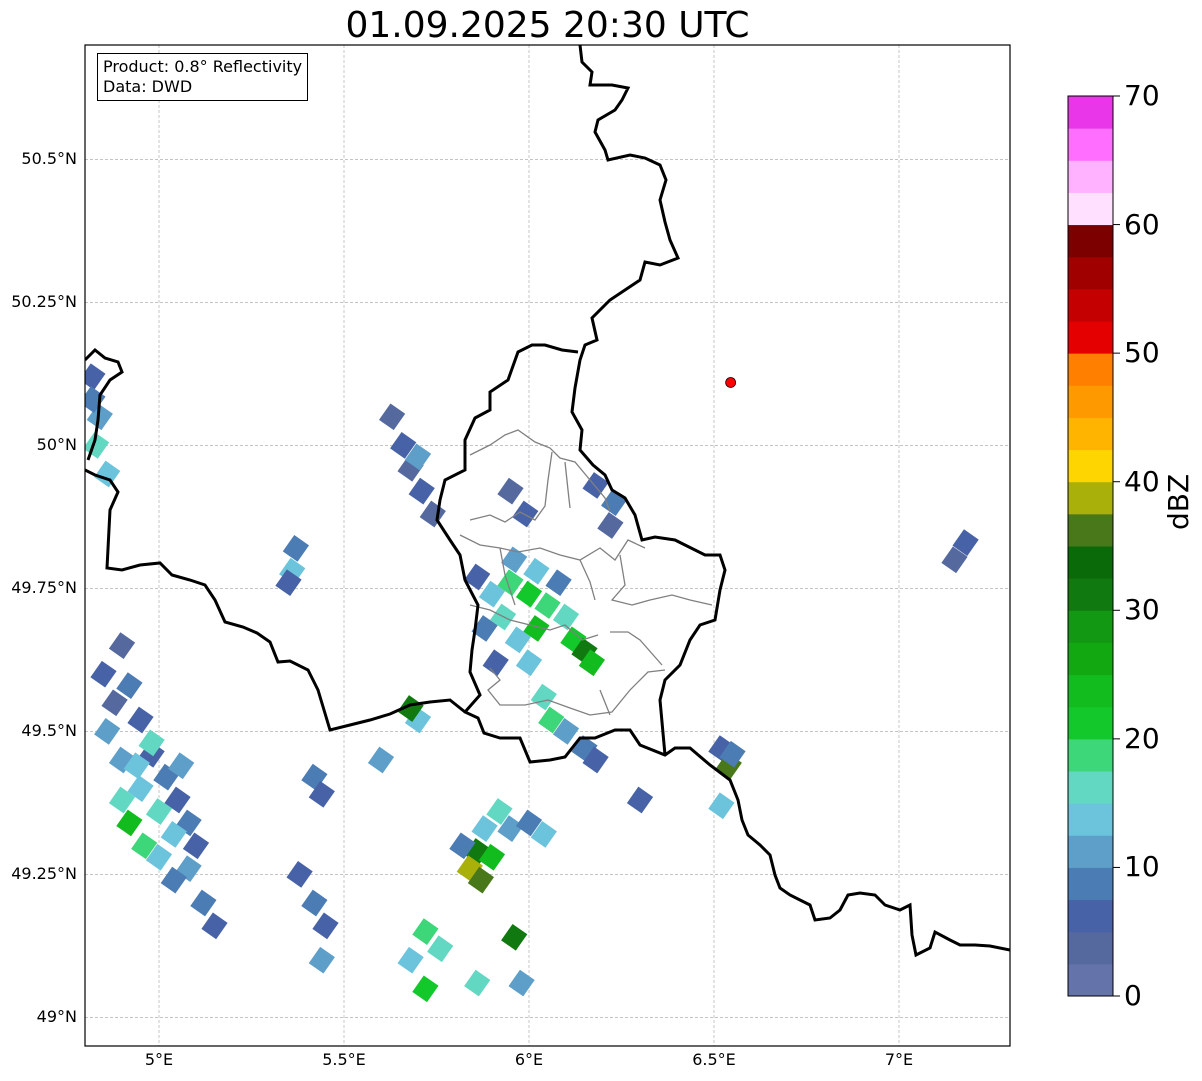 The image size is (1202, 1081). What do you see at coordinates (1142, 353) in the screenshot?
I see `colorbar-tick-label: 50` at bounding box center [1142, 353].